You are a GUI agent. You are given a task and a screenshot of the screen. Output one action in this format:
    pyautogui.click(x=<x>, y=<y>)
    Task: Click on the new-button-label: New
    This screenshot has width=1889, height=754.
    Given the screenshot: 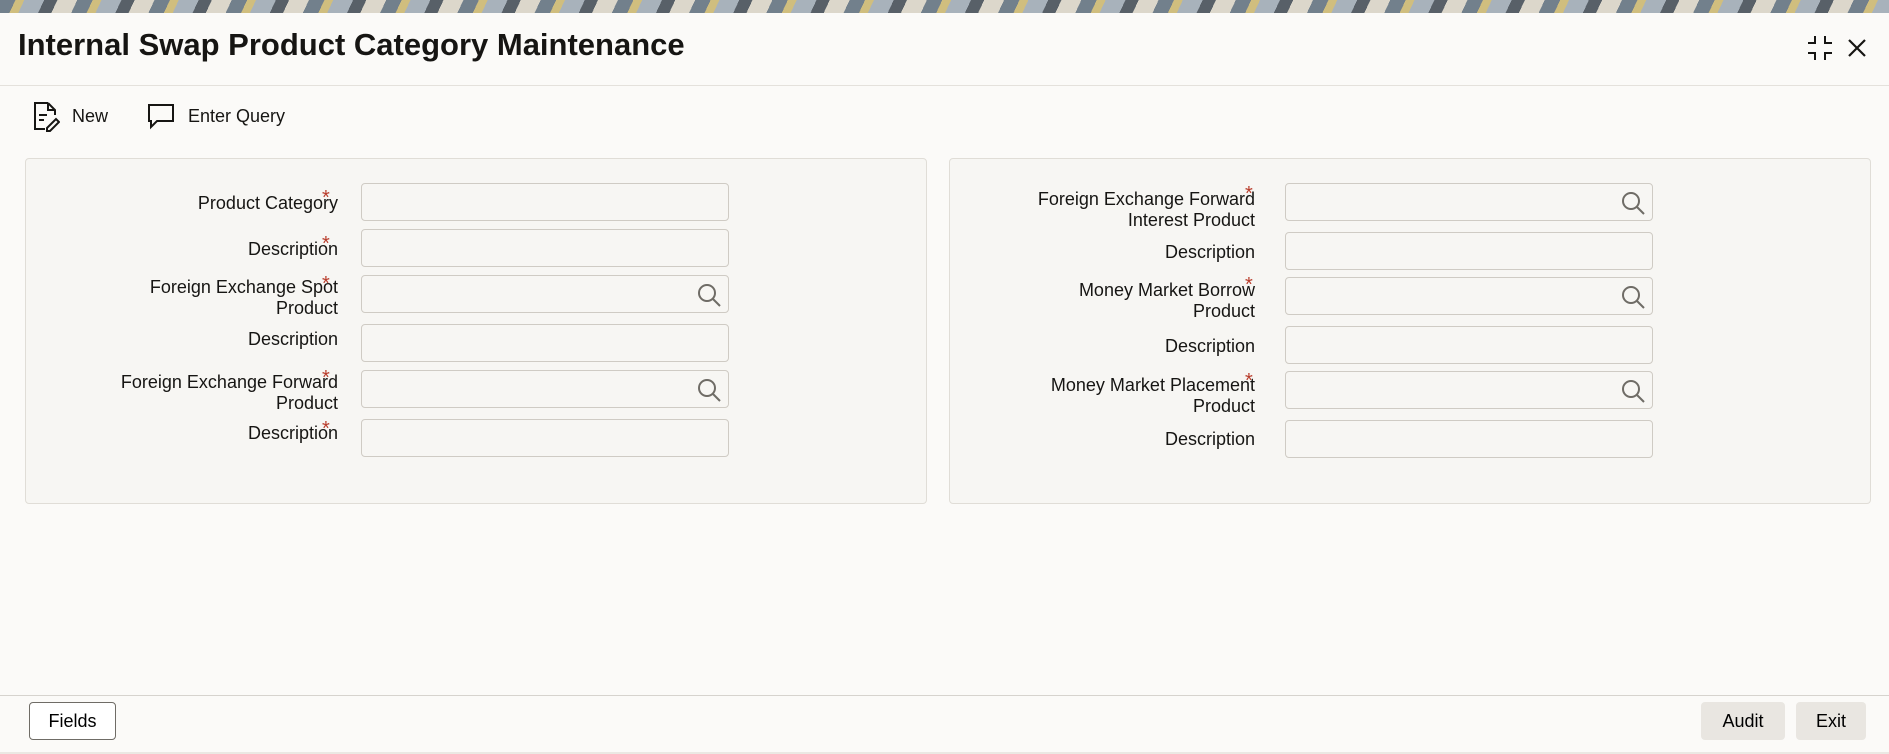 What is the action you would take?
    pyautogui.click(x=90, y=115)
    